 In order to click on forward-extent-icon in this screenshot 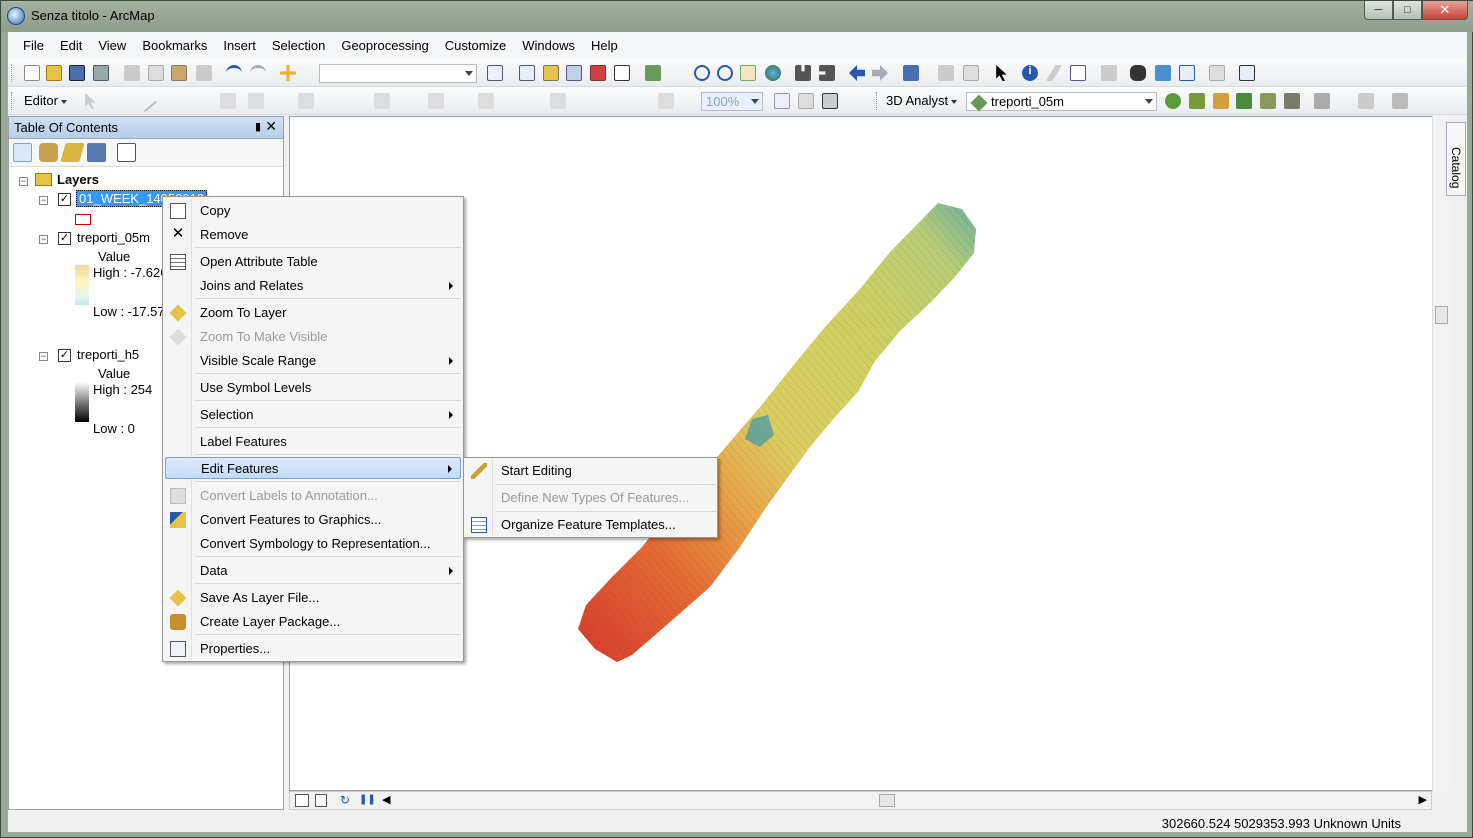, I will do `click(880, 73)`.